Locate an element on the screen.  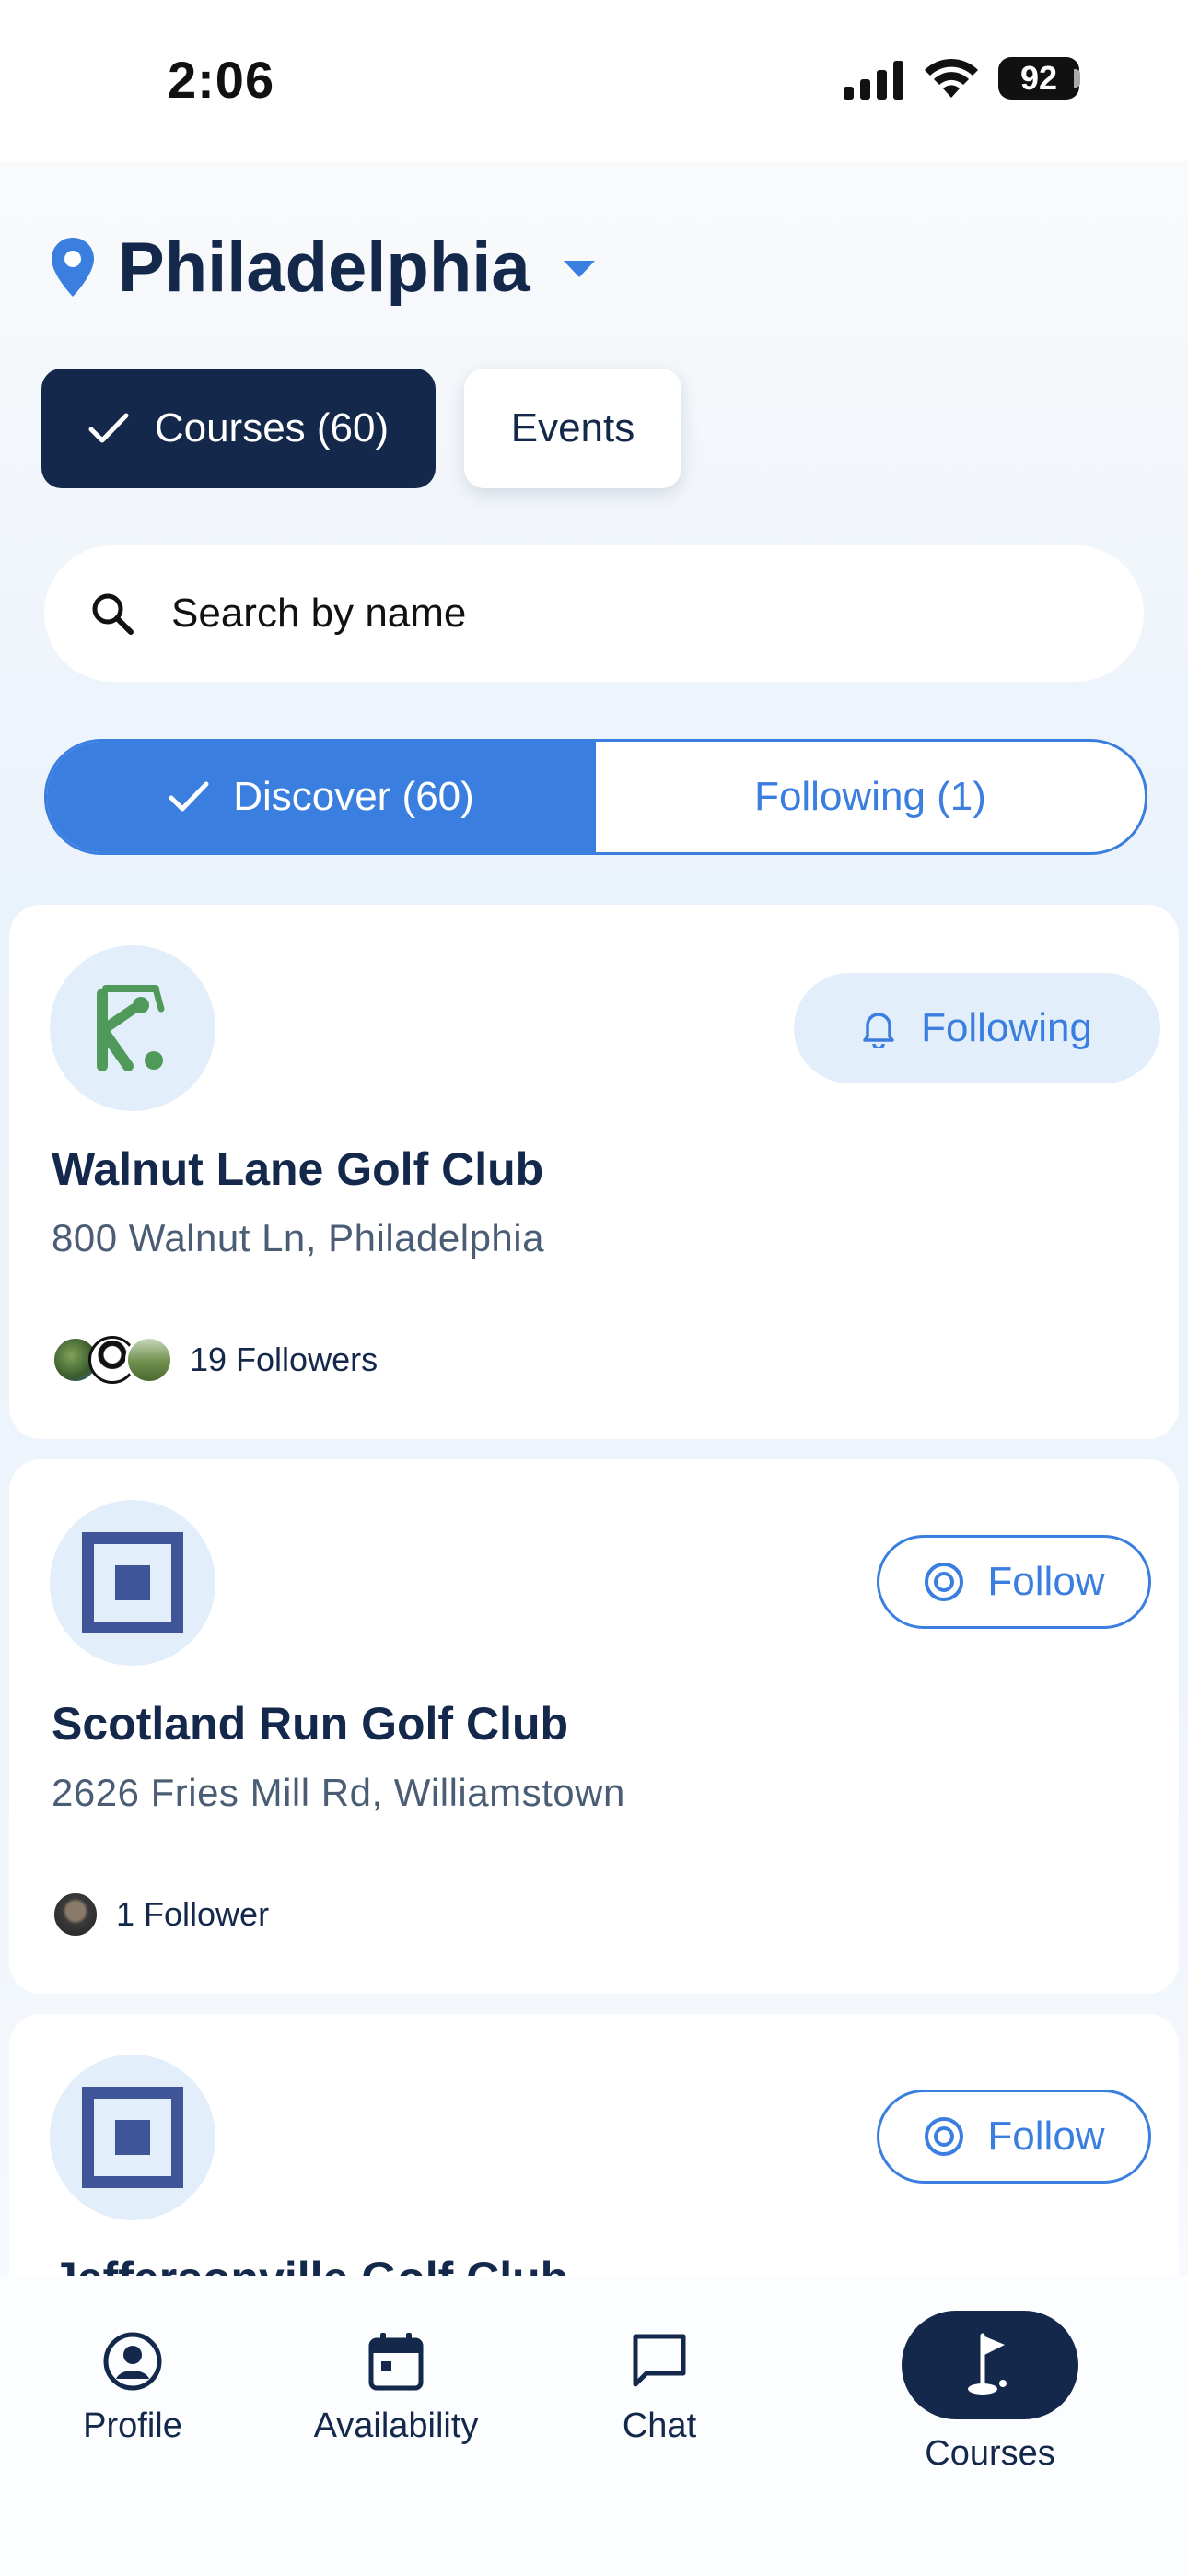
nav-chat-label: Chat is located at coordinates (659, 2425).